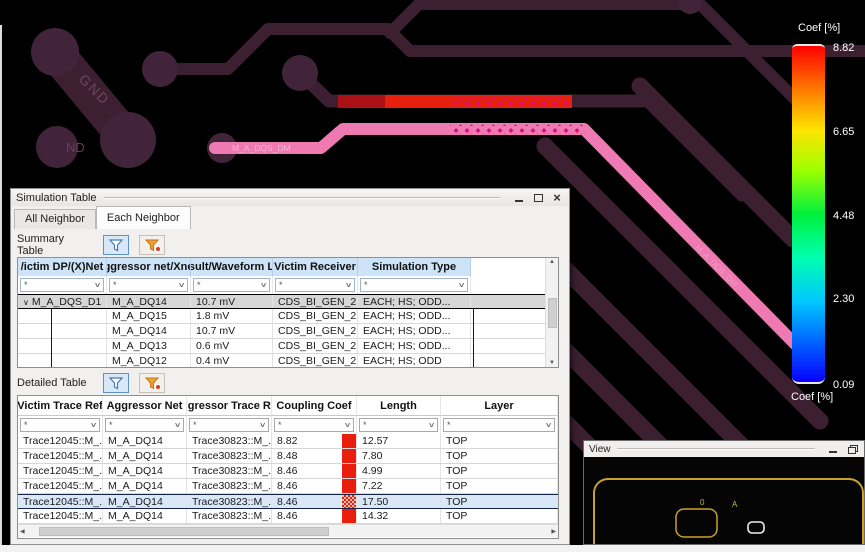 This screenshot has width=865, height=552. What do you see at coordinates (553, 531) in the screenshot?
I see `caret-right-icon: ▶` at bounding box center [553, 531].